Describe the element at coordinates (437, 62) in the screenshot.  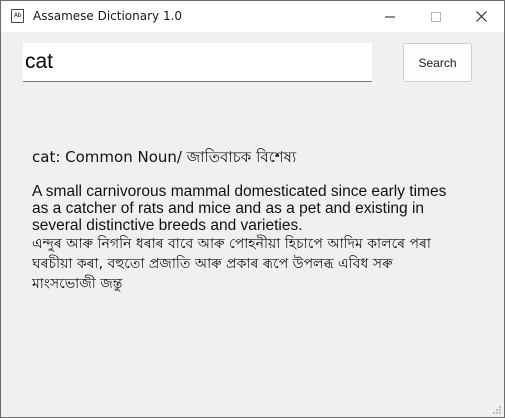
I see `search-button: Search` at that location.